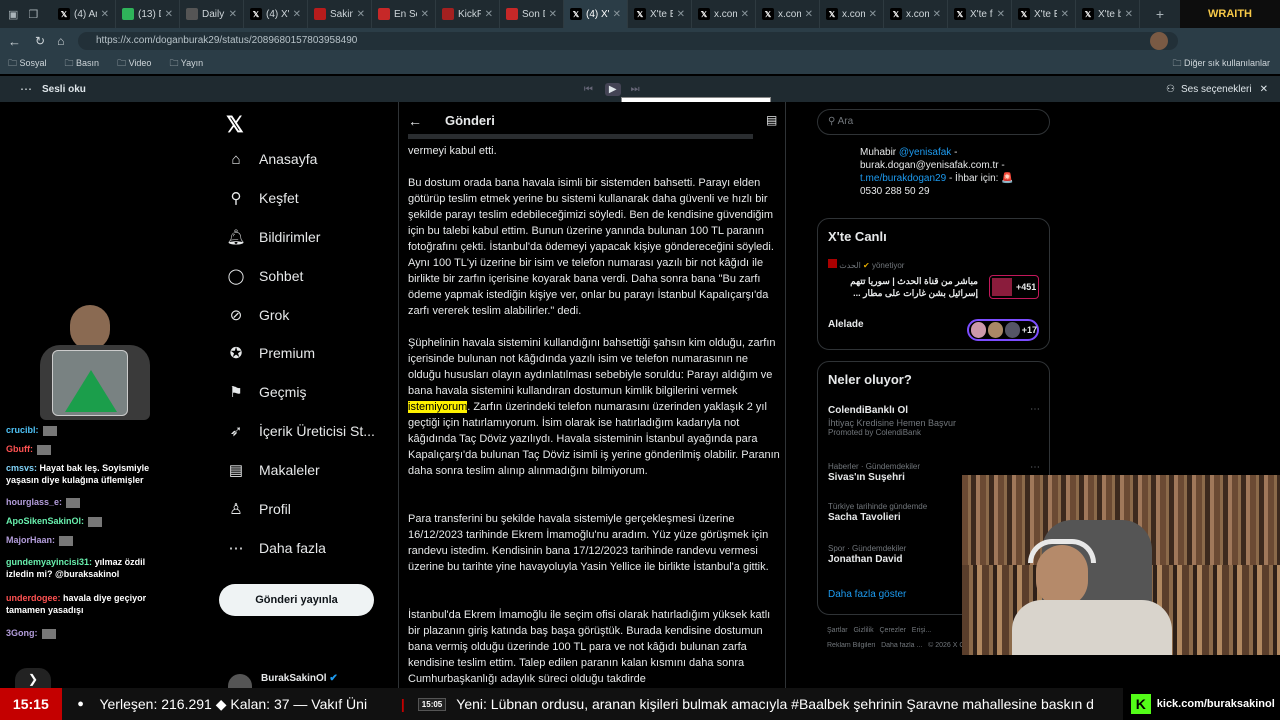  Describe the element at coordinates (148, 14) in the screenshot. I see `browser-tab: (13) De ✕` at that location.